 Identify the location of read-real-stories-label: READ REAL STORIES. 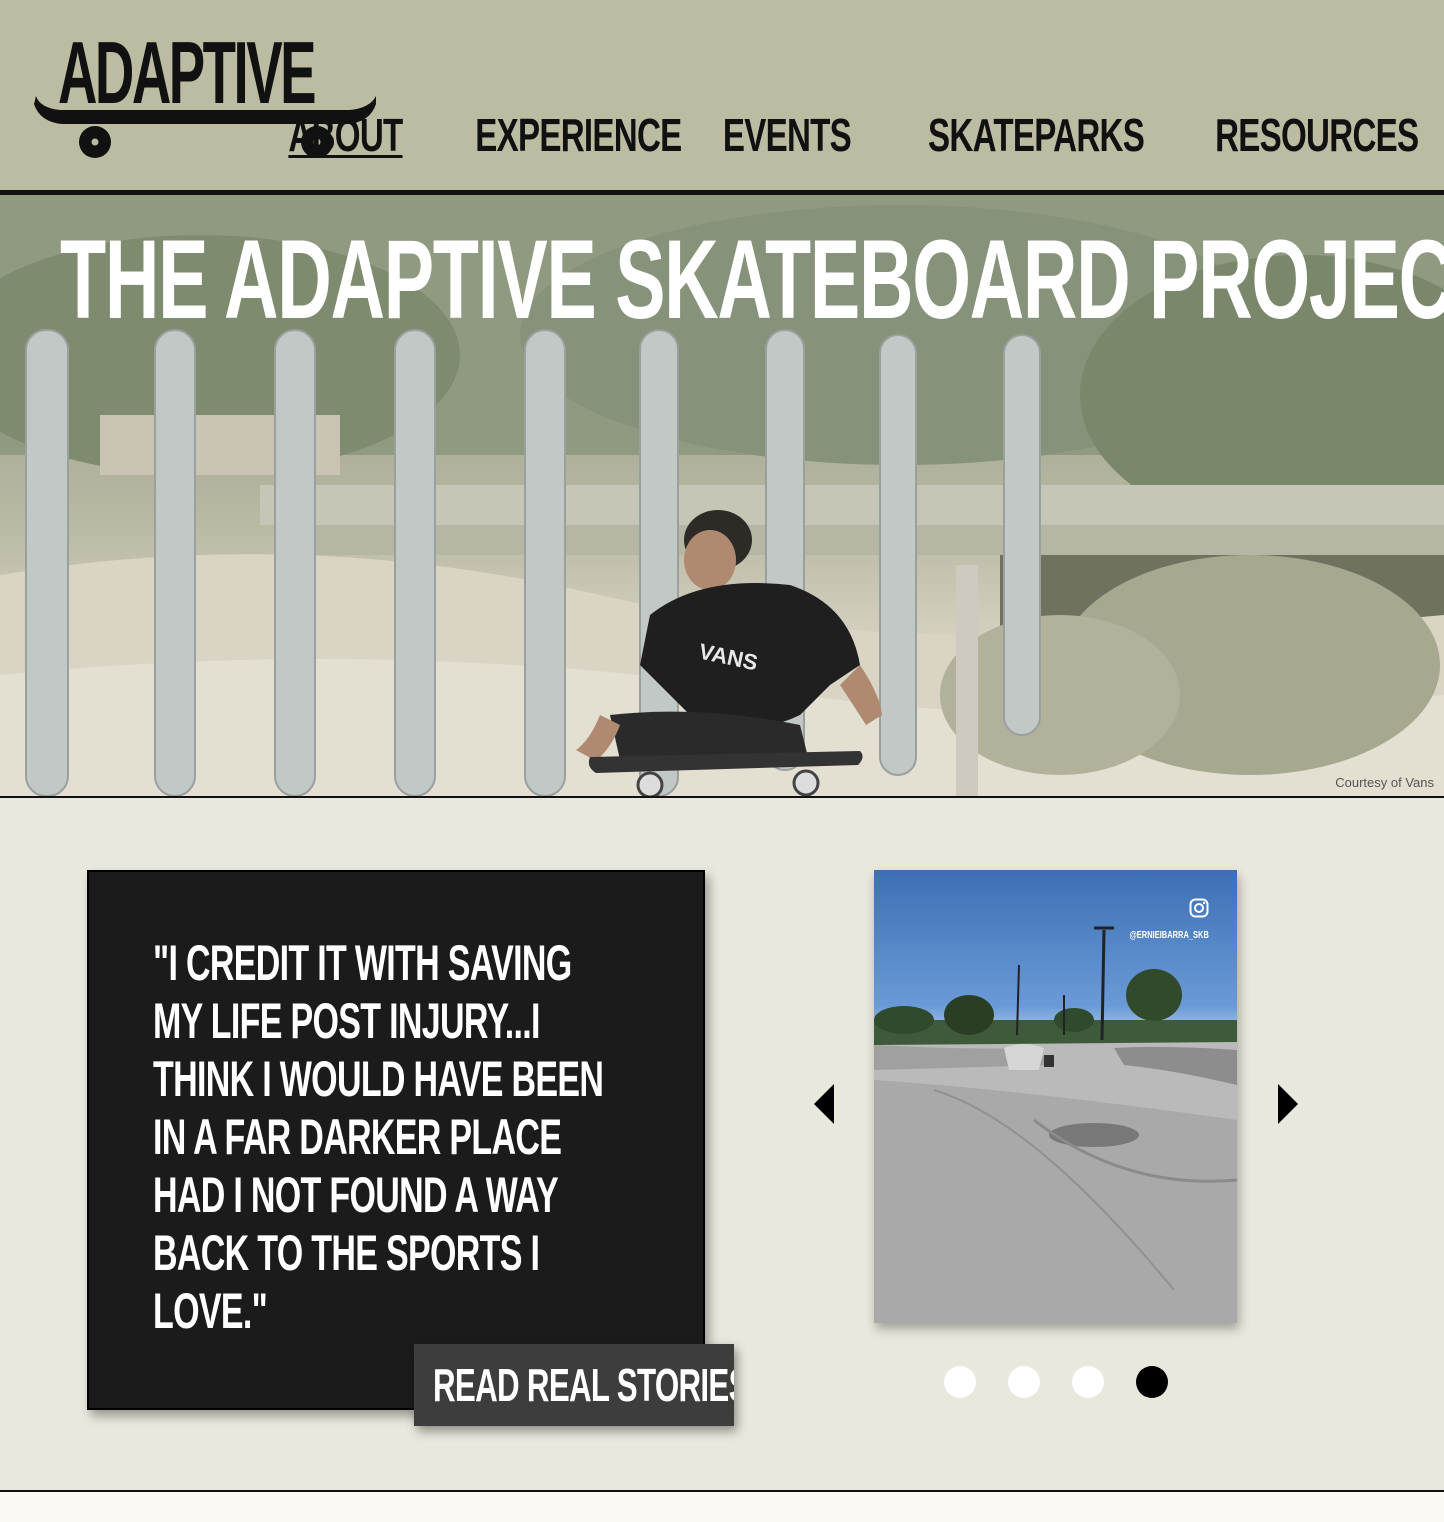
(583, 1385).